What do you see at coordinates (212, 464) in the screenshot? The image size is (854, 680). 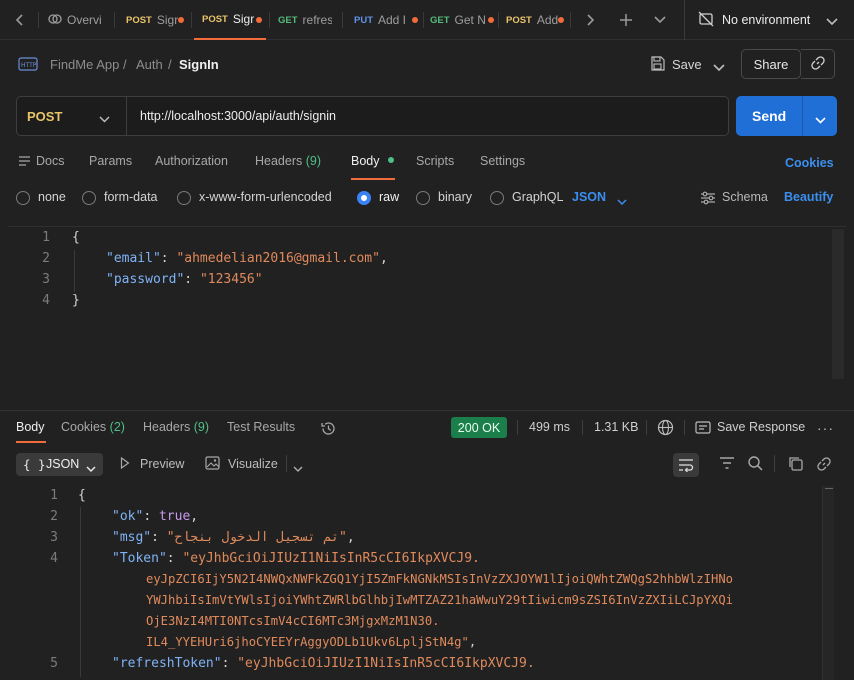 I see `image-icon` at bounding box center [212, 464].